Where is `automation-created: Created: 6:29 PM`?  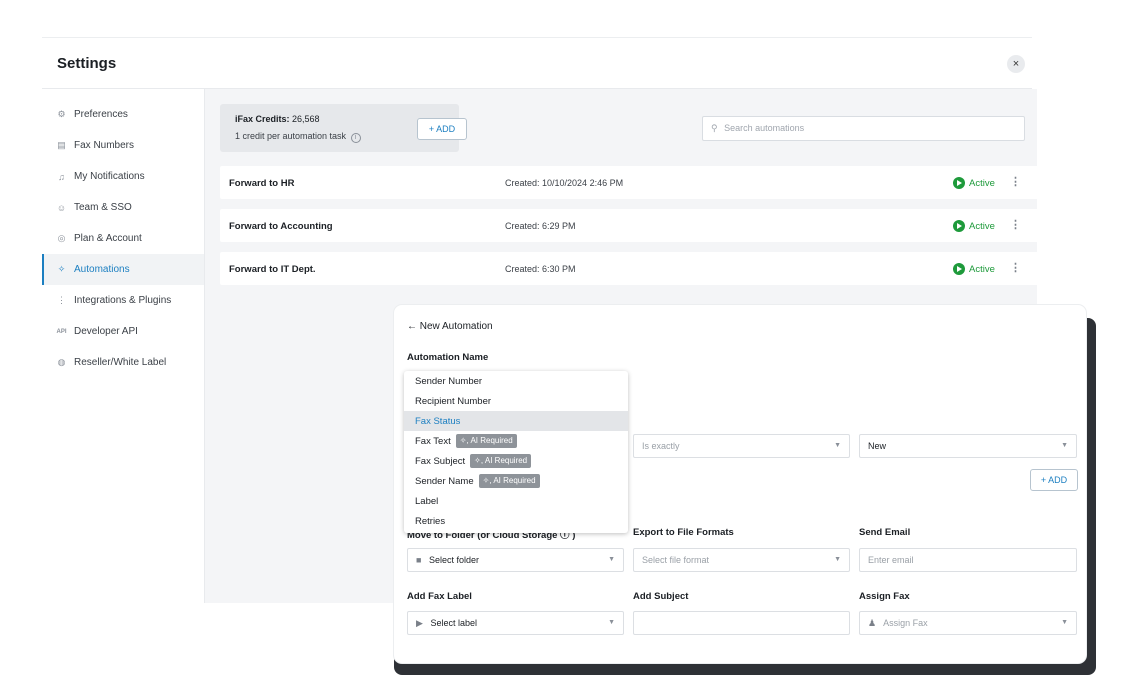 automation-created: Created: 6:29 PM is located at coordinates (540, 226).